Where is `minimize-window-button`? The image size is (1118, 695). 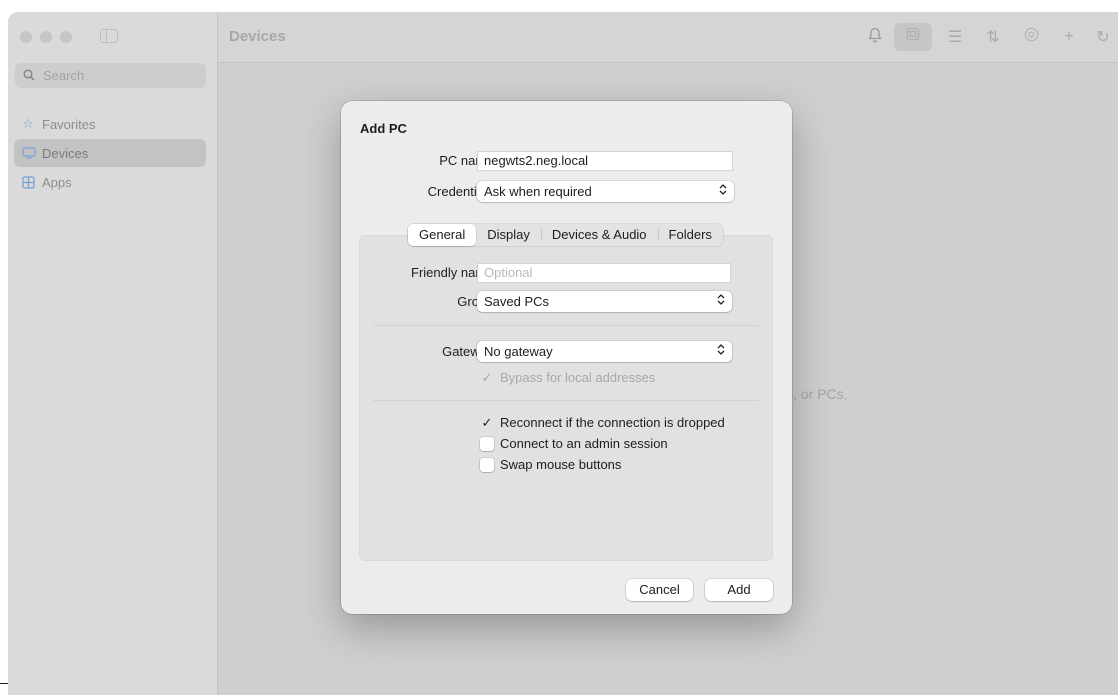
minimize-window-button is located at coordinates (46, 37).